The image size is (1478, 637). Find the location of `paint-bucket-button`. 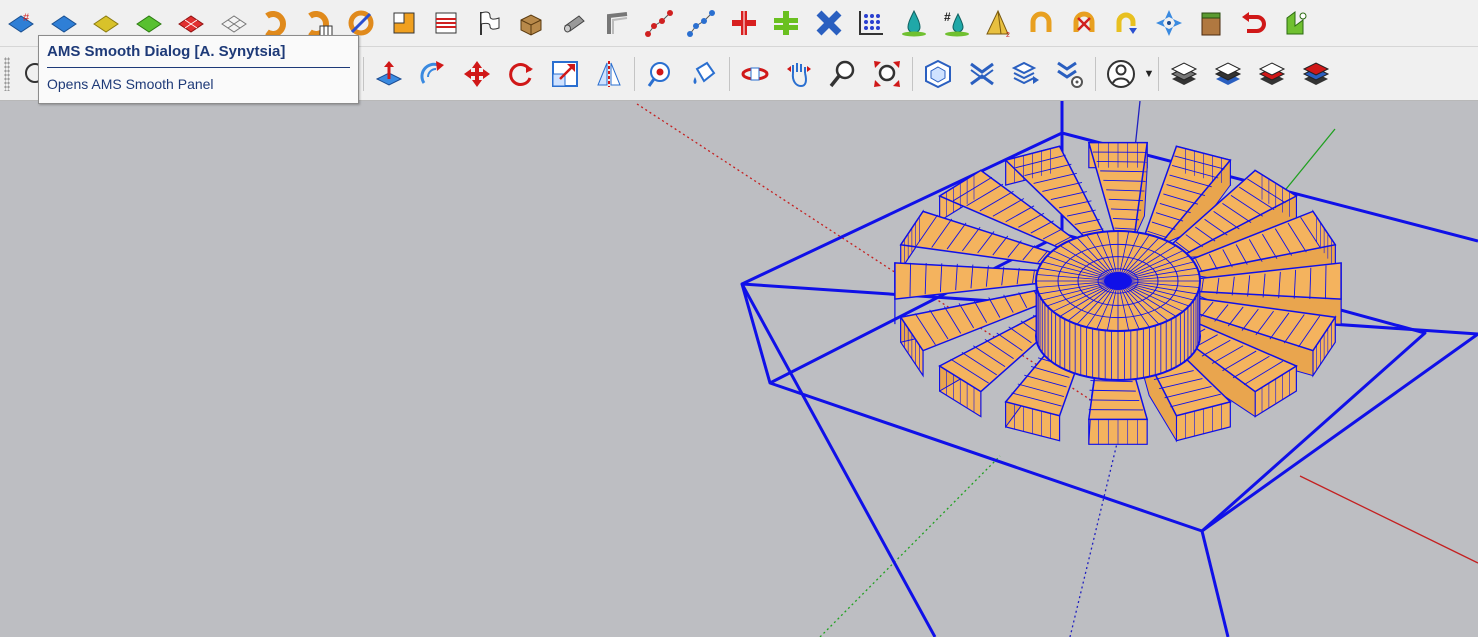

paint-bucket-button is located at coordinates (704, 74).